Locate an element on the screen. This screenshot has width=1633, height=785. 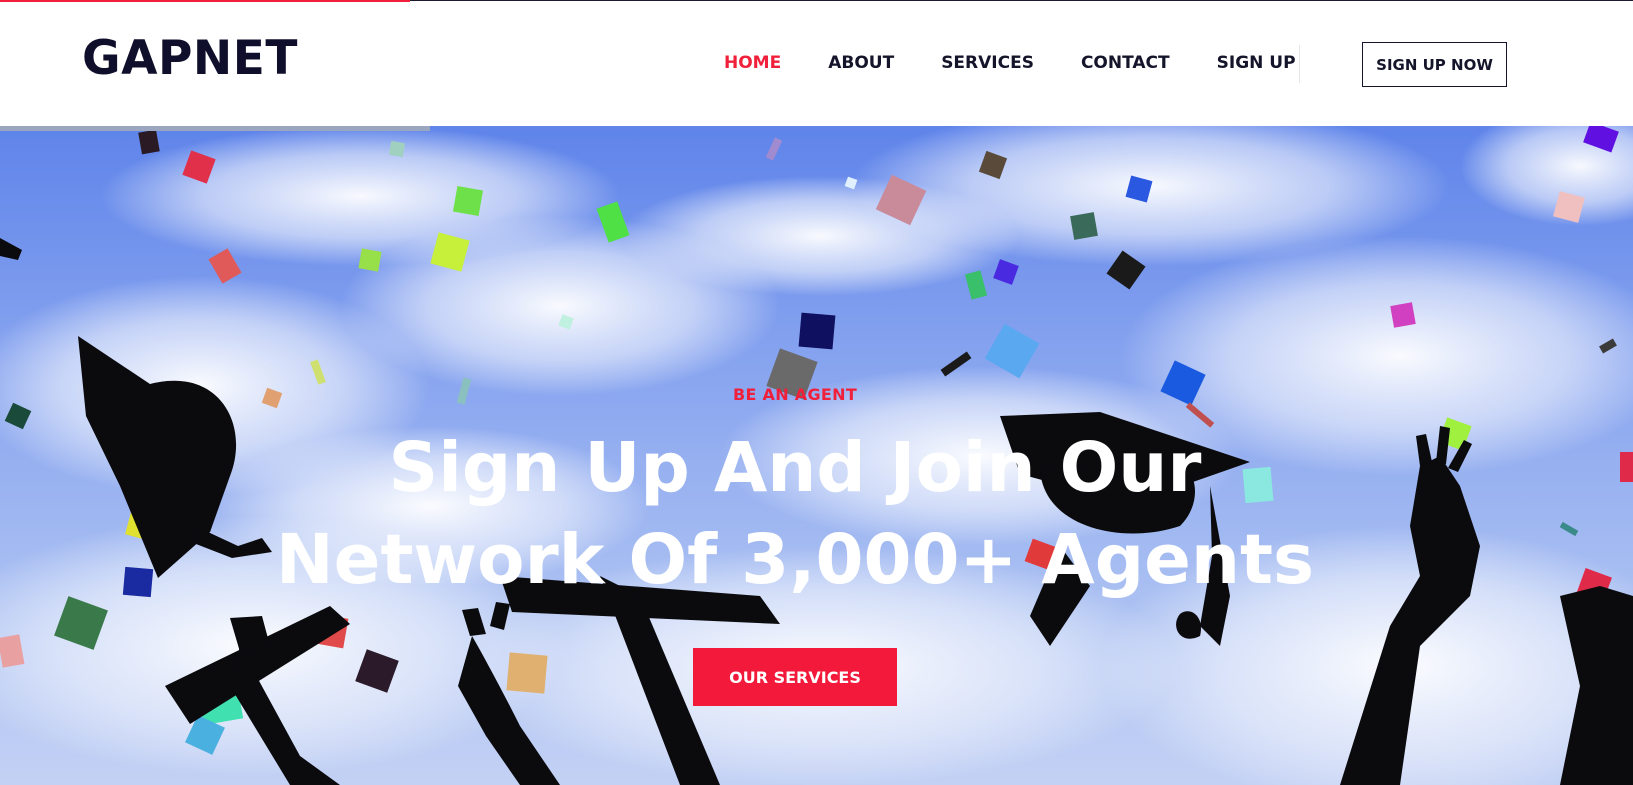
main-nav: HOME ABOUT SERVICES CONTACT SIGN UP is located at coordinates (1010, 63).